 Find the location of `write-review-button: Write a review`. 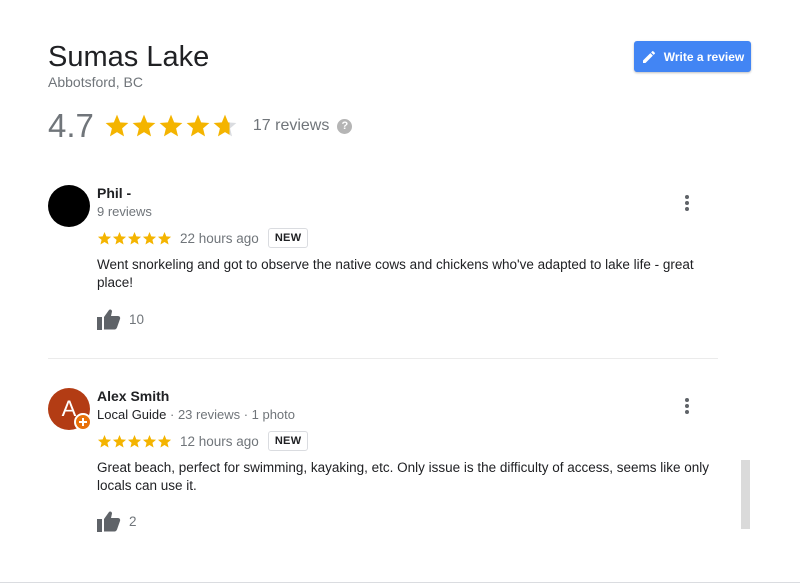

write-review-button: Write a review is located at coordinates (692, 56).